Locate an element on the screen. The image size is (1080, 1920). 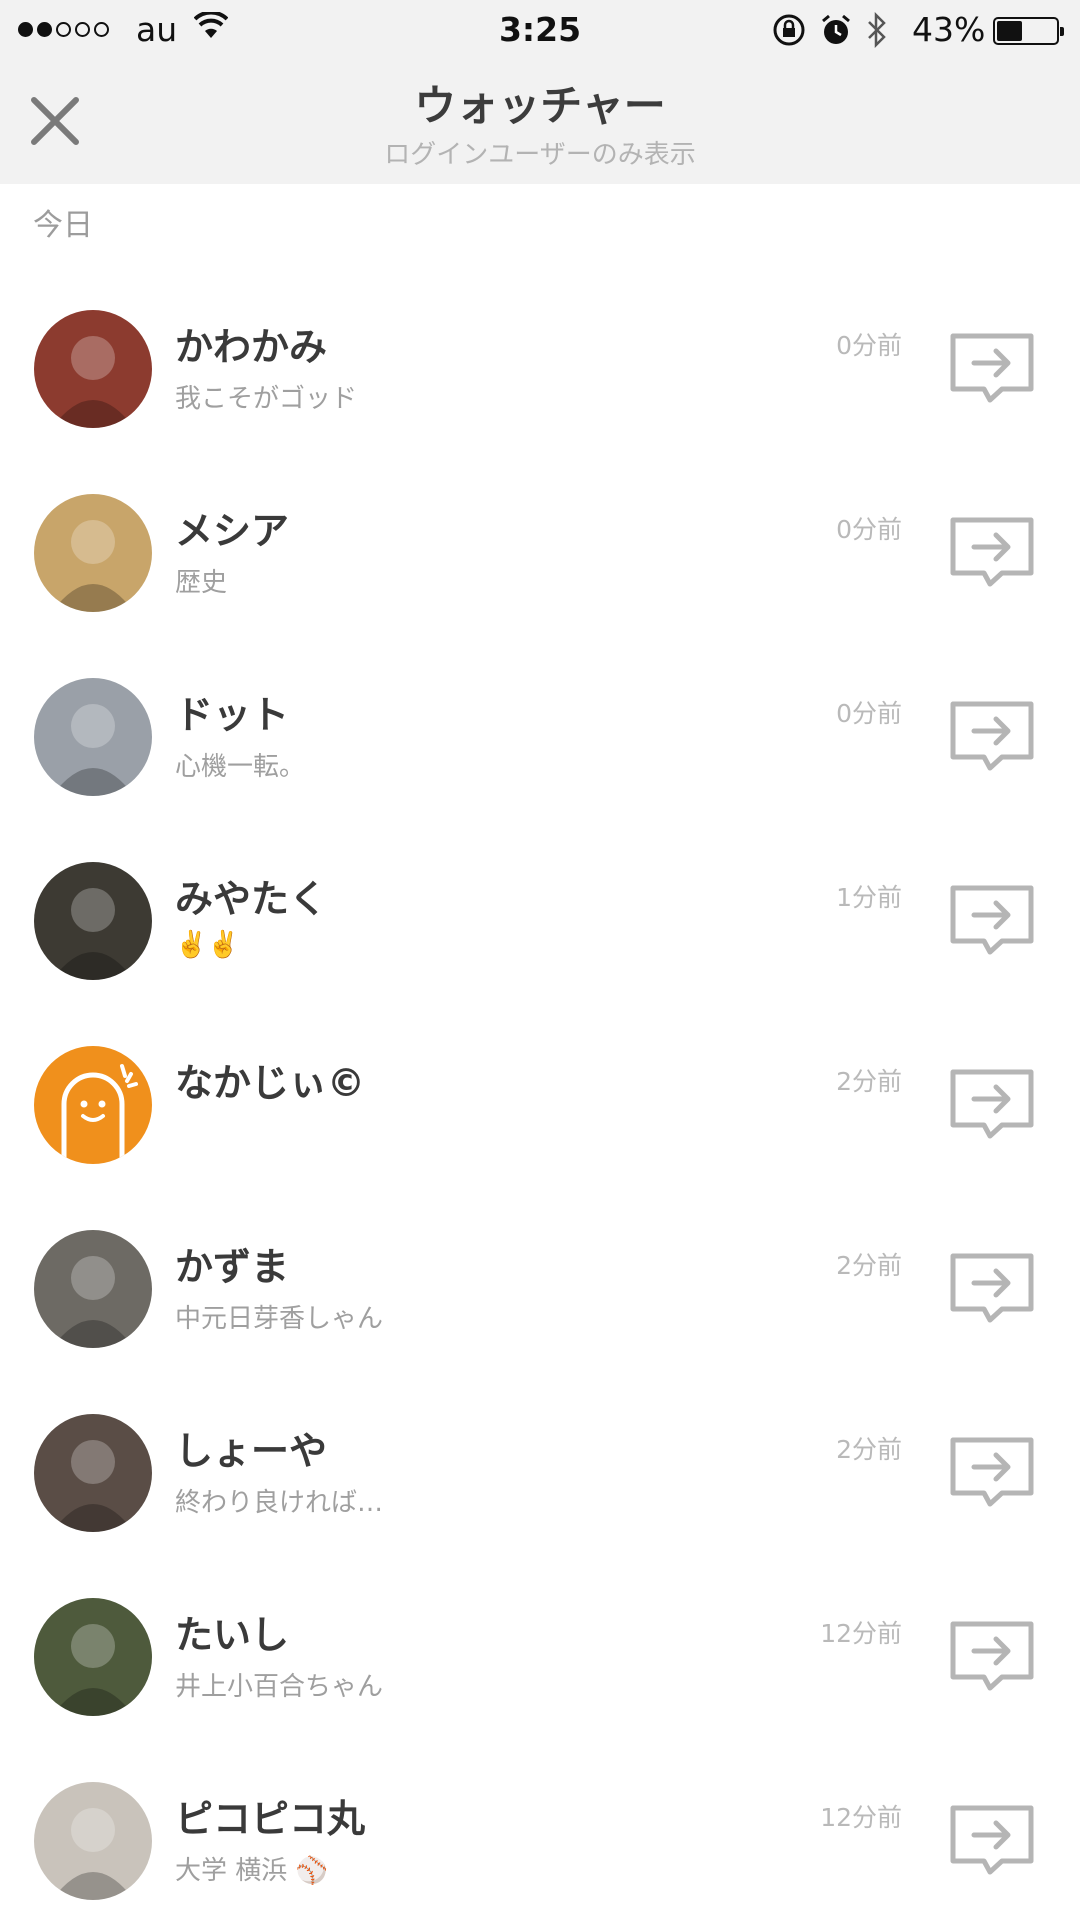
watcher-row: なかじぃ© 2分前 is located at coordinates (540, 1086).